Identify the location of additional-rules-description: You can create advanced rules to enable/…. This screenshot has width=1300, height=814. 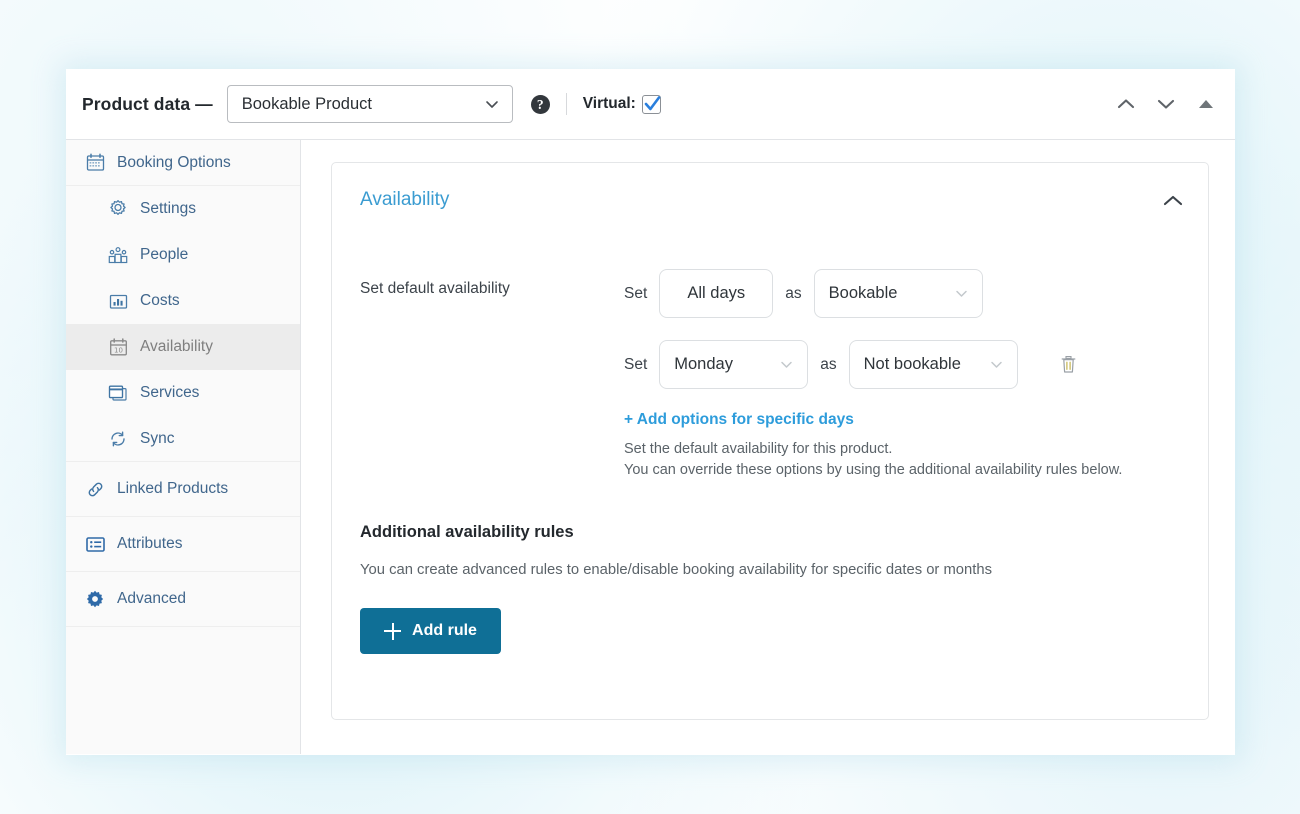
(676, 570).